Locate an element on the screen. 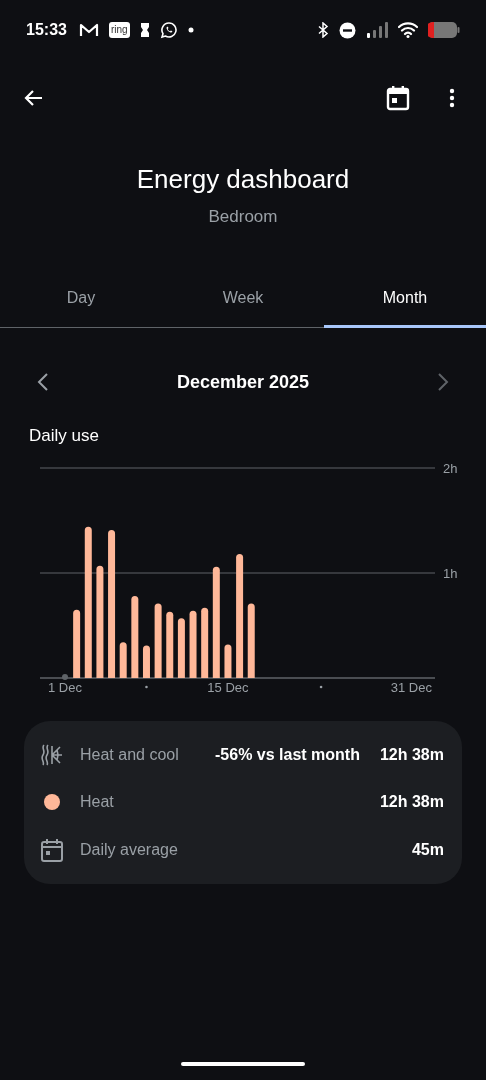  comparison-text: -56% vs last month is located at coordinates (287, 754).